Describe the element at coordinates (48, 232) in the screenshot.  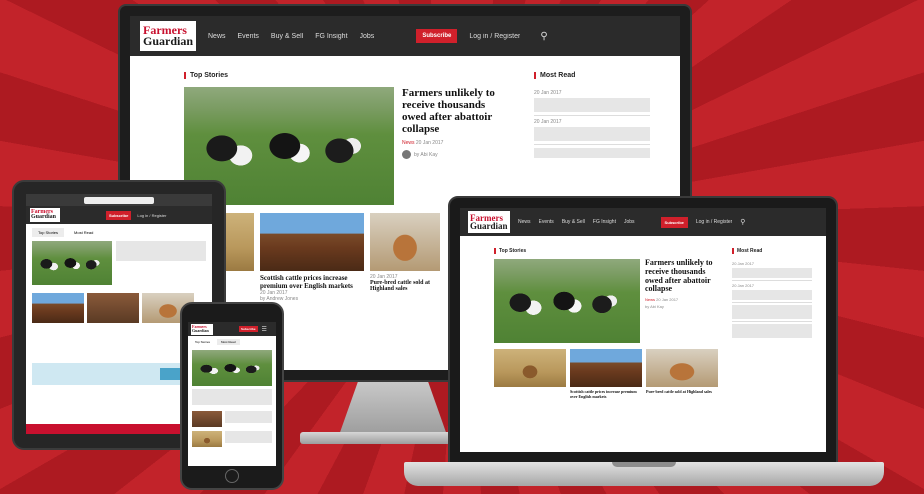
I see `tablet-tab-top-stories: Top Stories` at that location.